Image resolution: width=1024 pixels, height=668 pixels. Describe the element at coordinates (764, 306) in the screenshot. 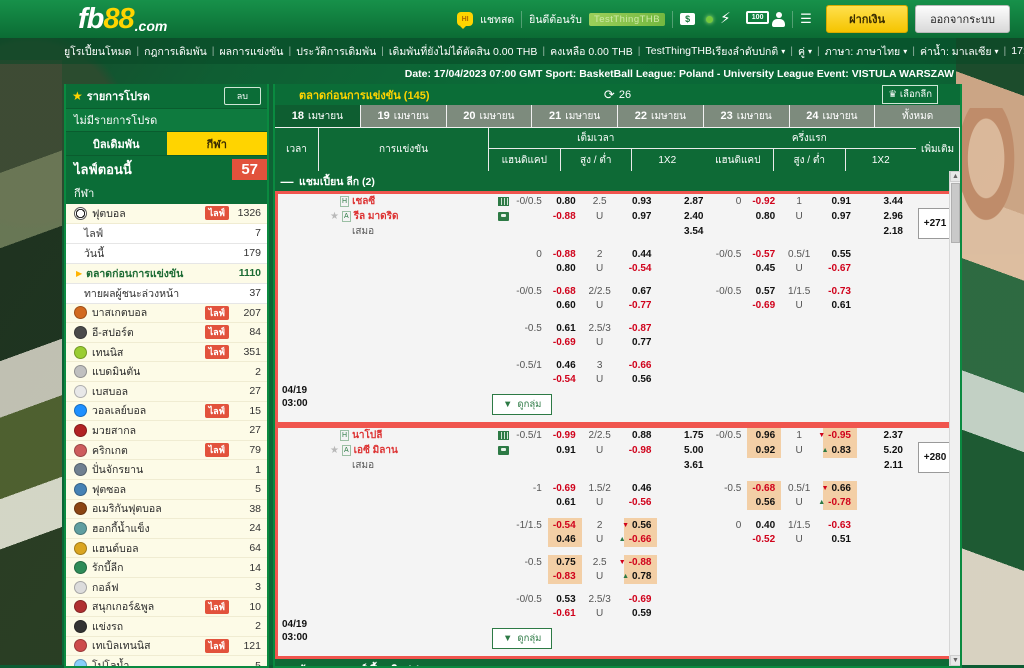

I see `hh-handicap-odd-2: -0.69` at that location.